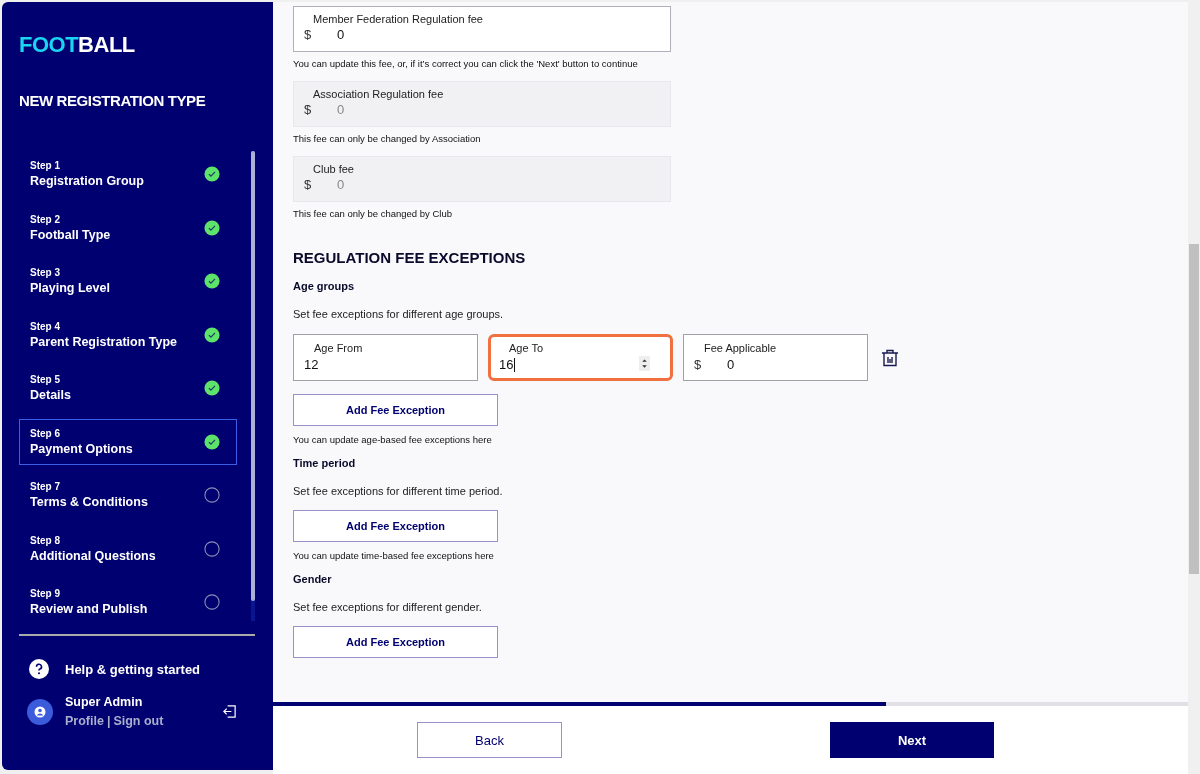  I want to click on step-item: Step 7 Terms & Conditions, so click(128, 495).